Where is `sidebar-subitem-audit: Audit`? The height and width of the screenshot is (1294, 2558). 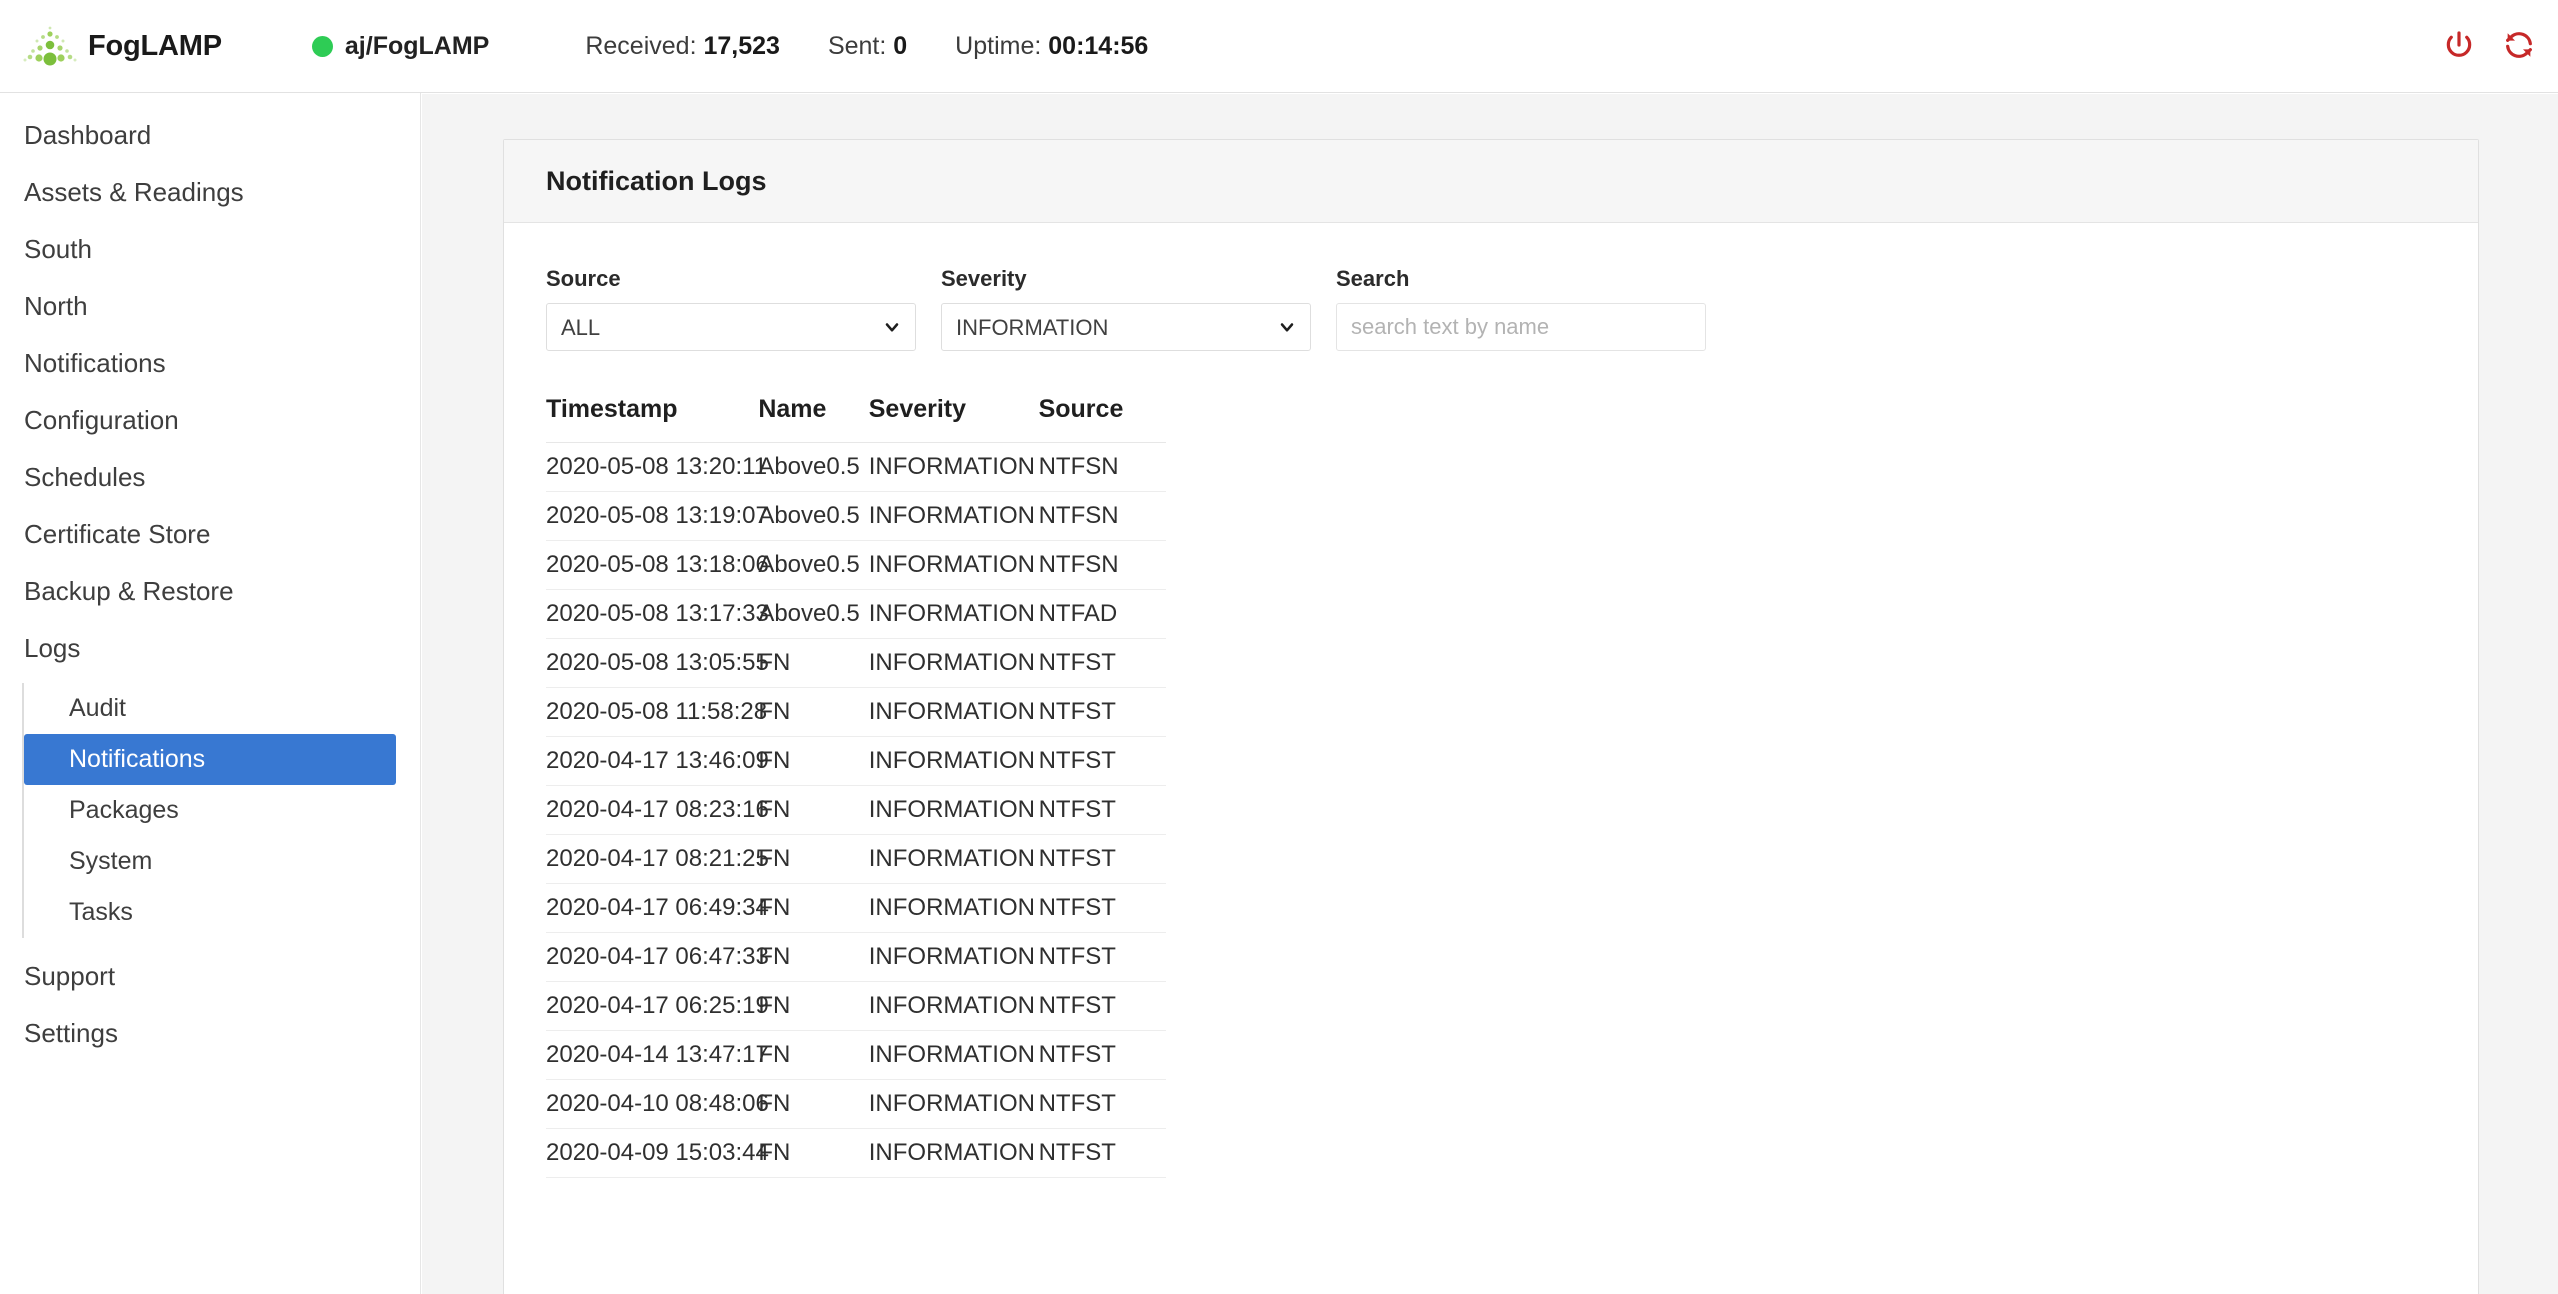
sidebar-subitem-audit: Audit is located at coordinates (210, 708).